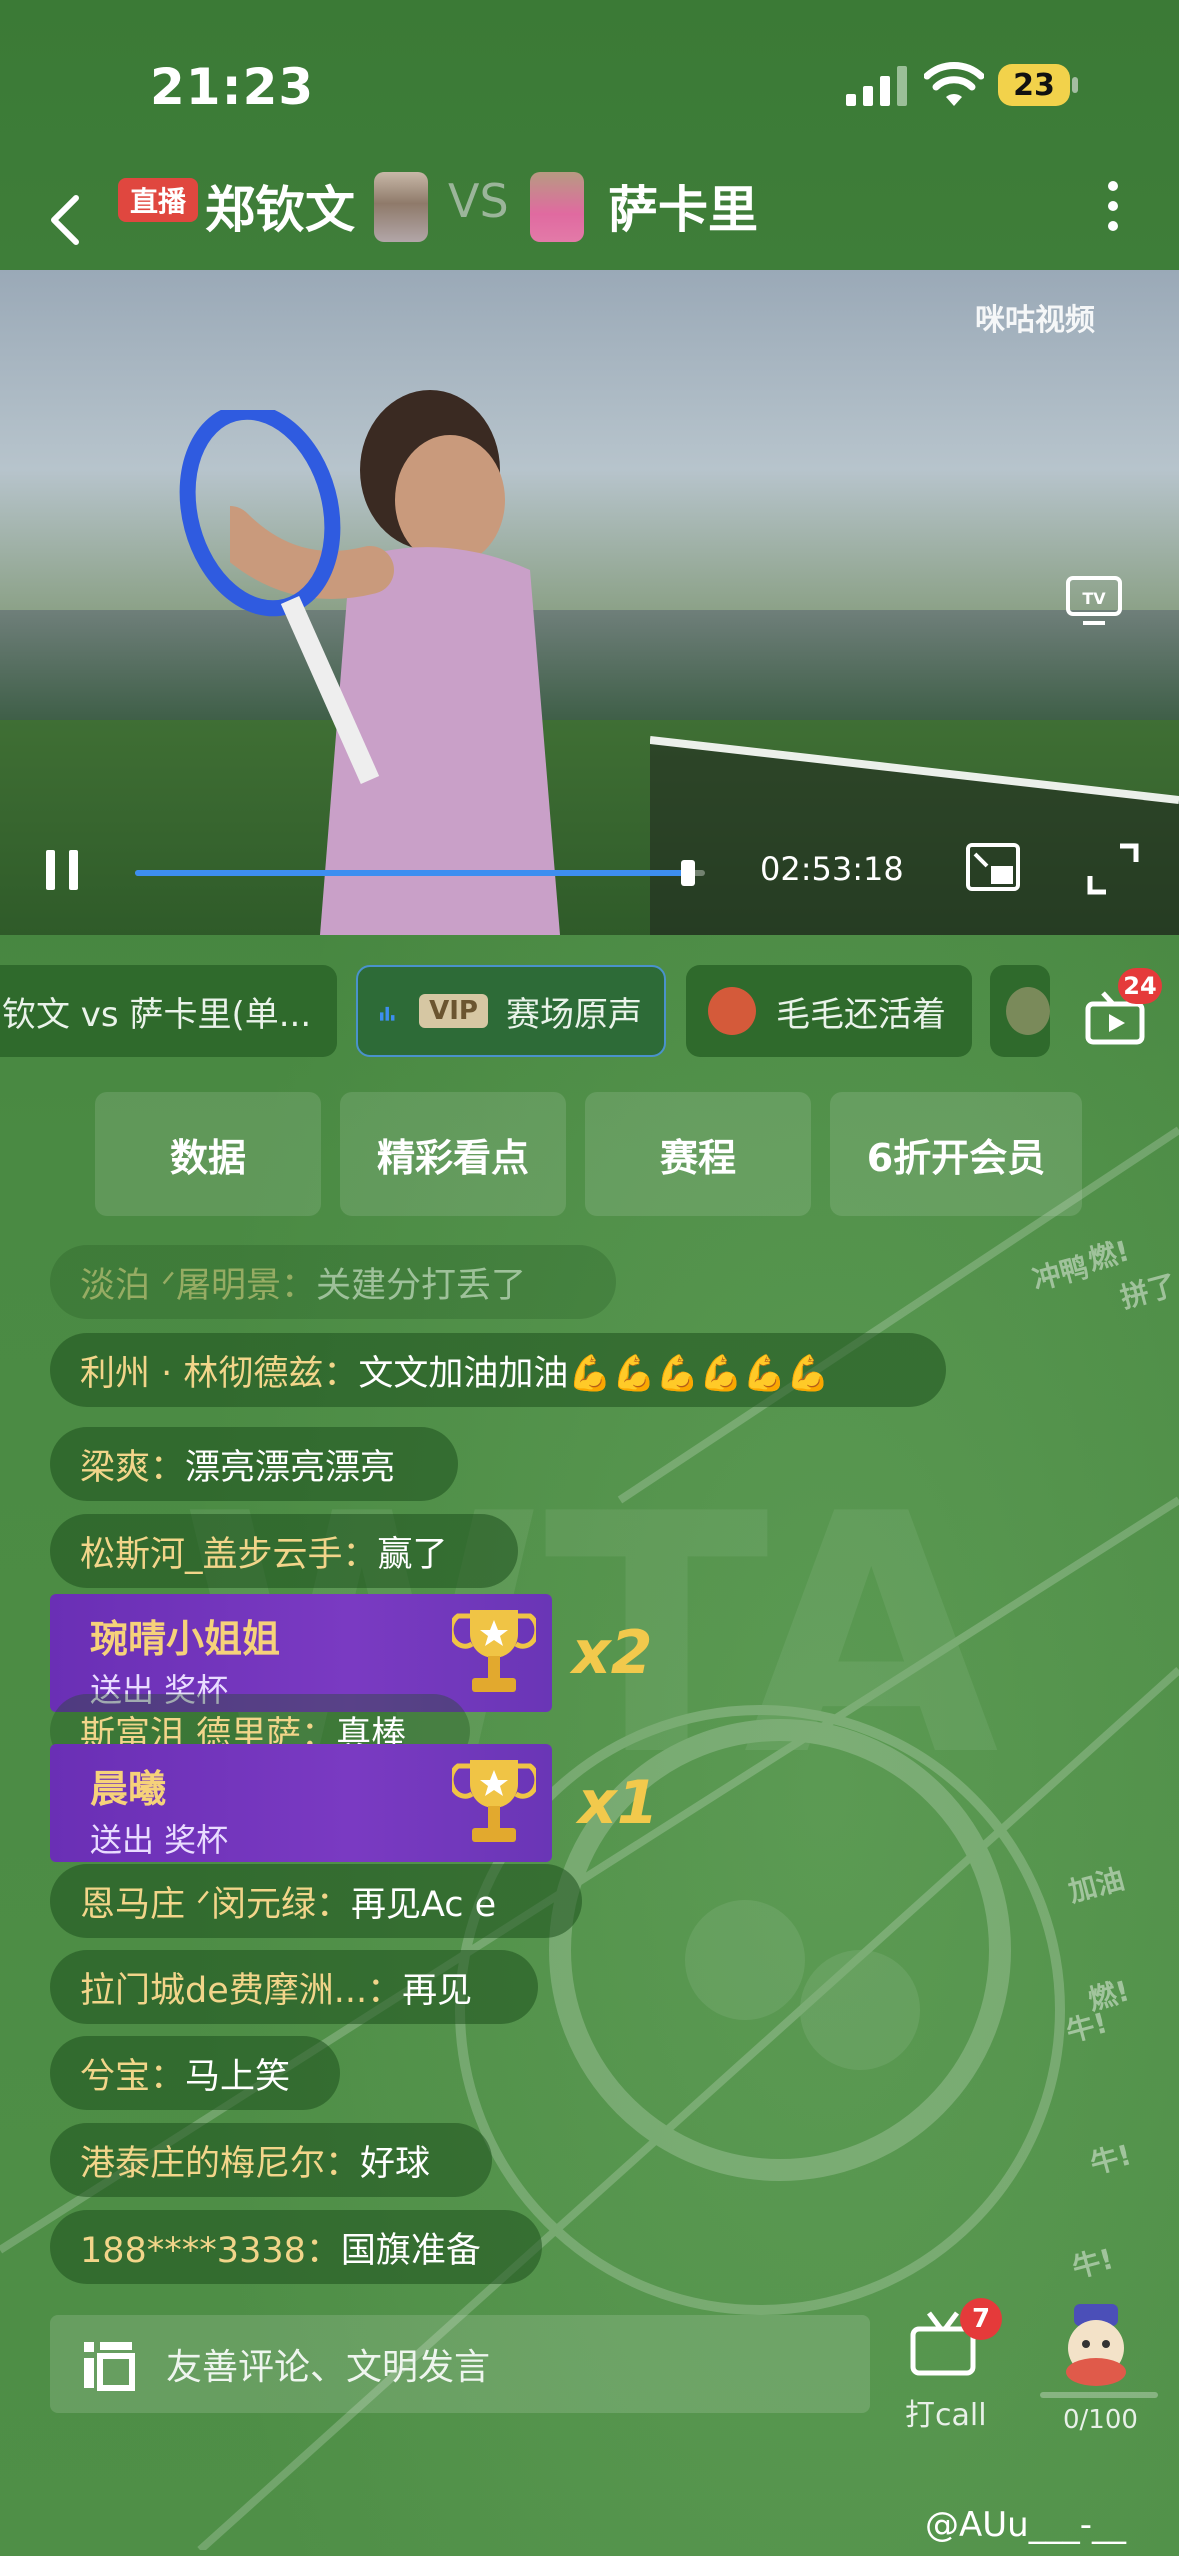 This screenshot has width=1179, height=2556. What do you see at coordinates (133, 1467) in the screenshot?
I see `comment-user: 梁爽：` at bounding box center [133, 1467].